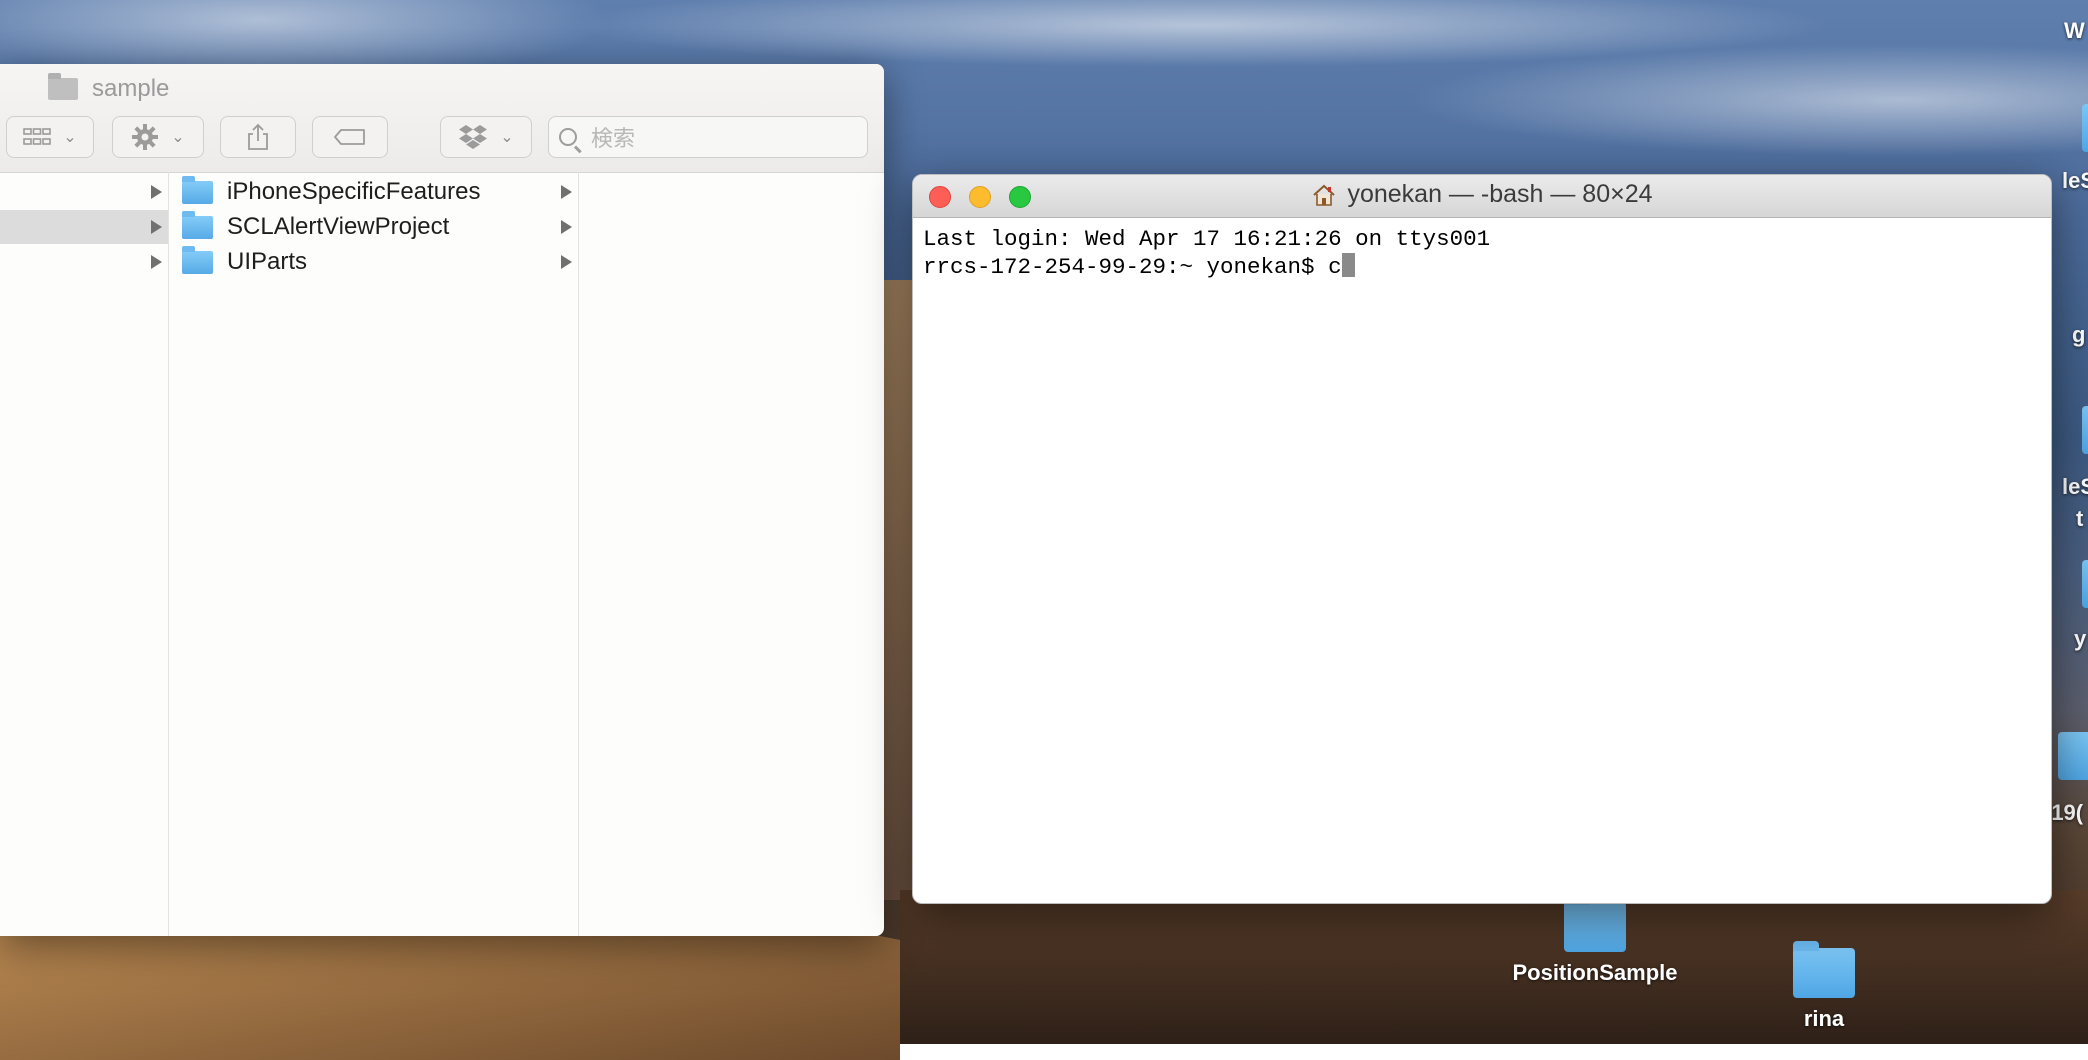  I want to click on desktop-item-label: PositionSample, so click(1595, 972).